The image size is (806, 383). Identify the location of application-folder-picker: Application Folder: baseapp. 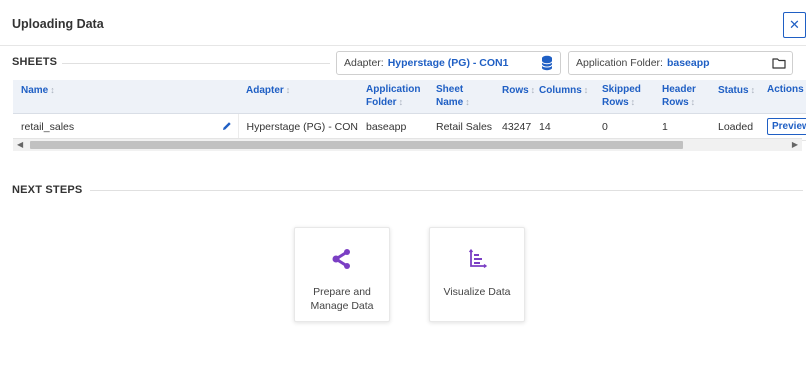
(680, 63).